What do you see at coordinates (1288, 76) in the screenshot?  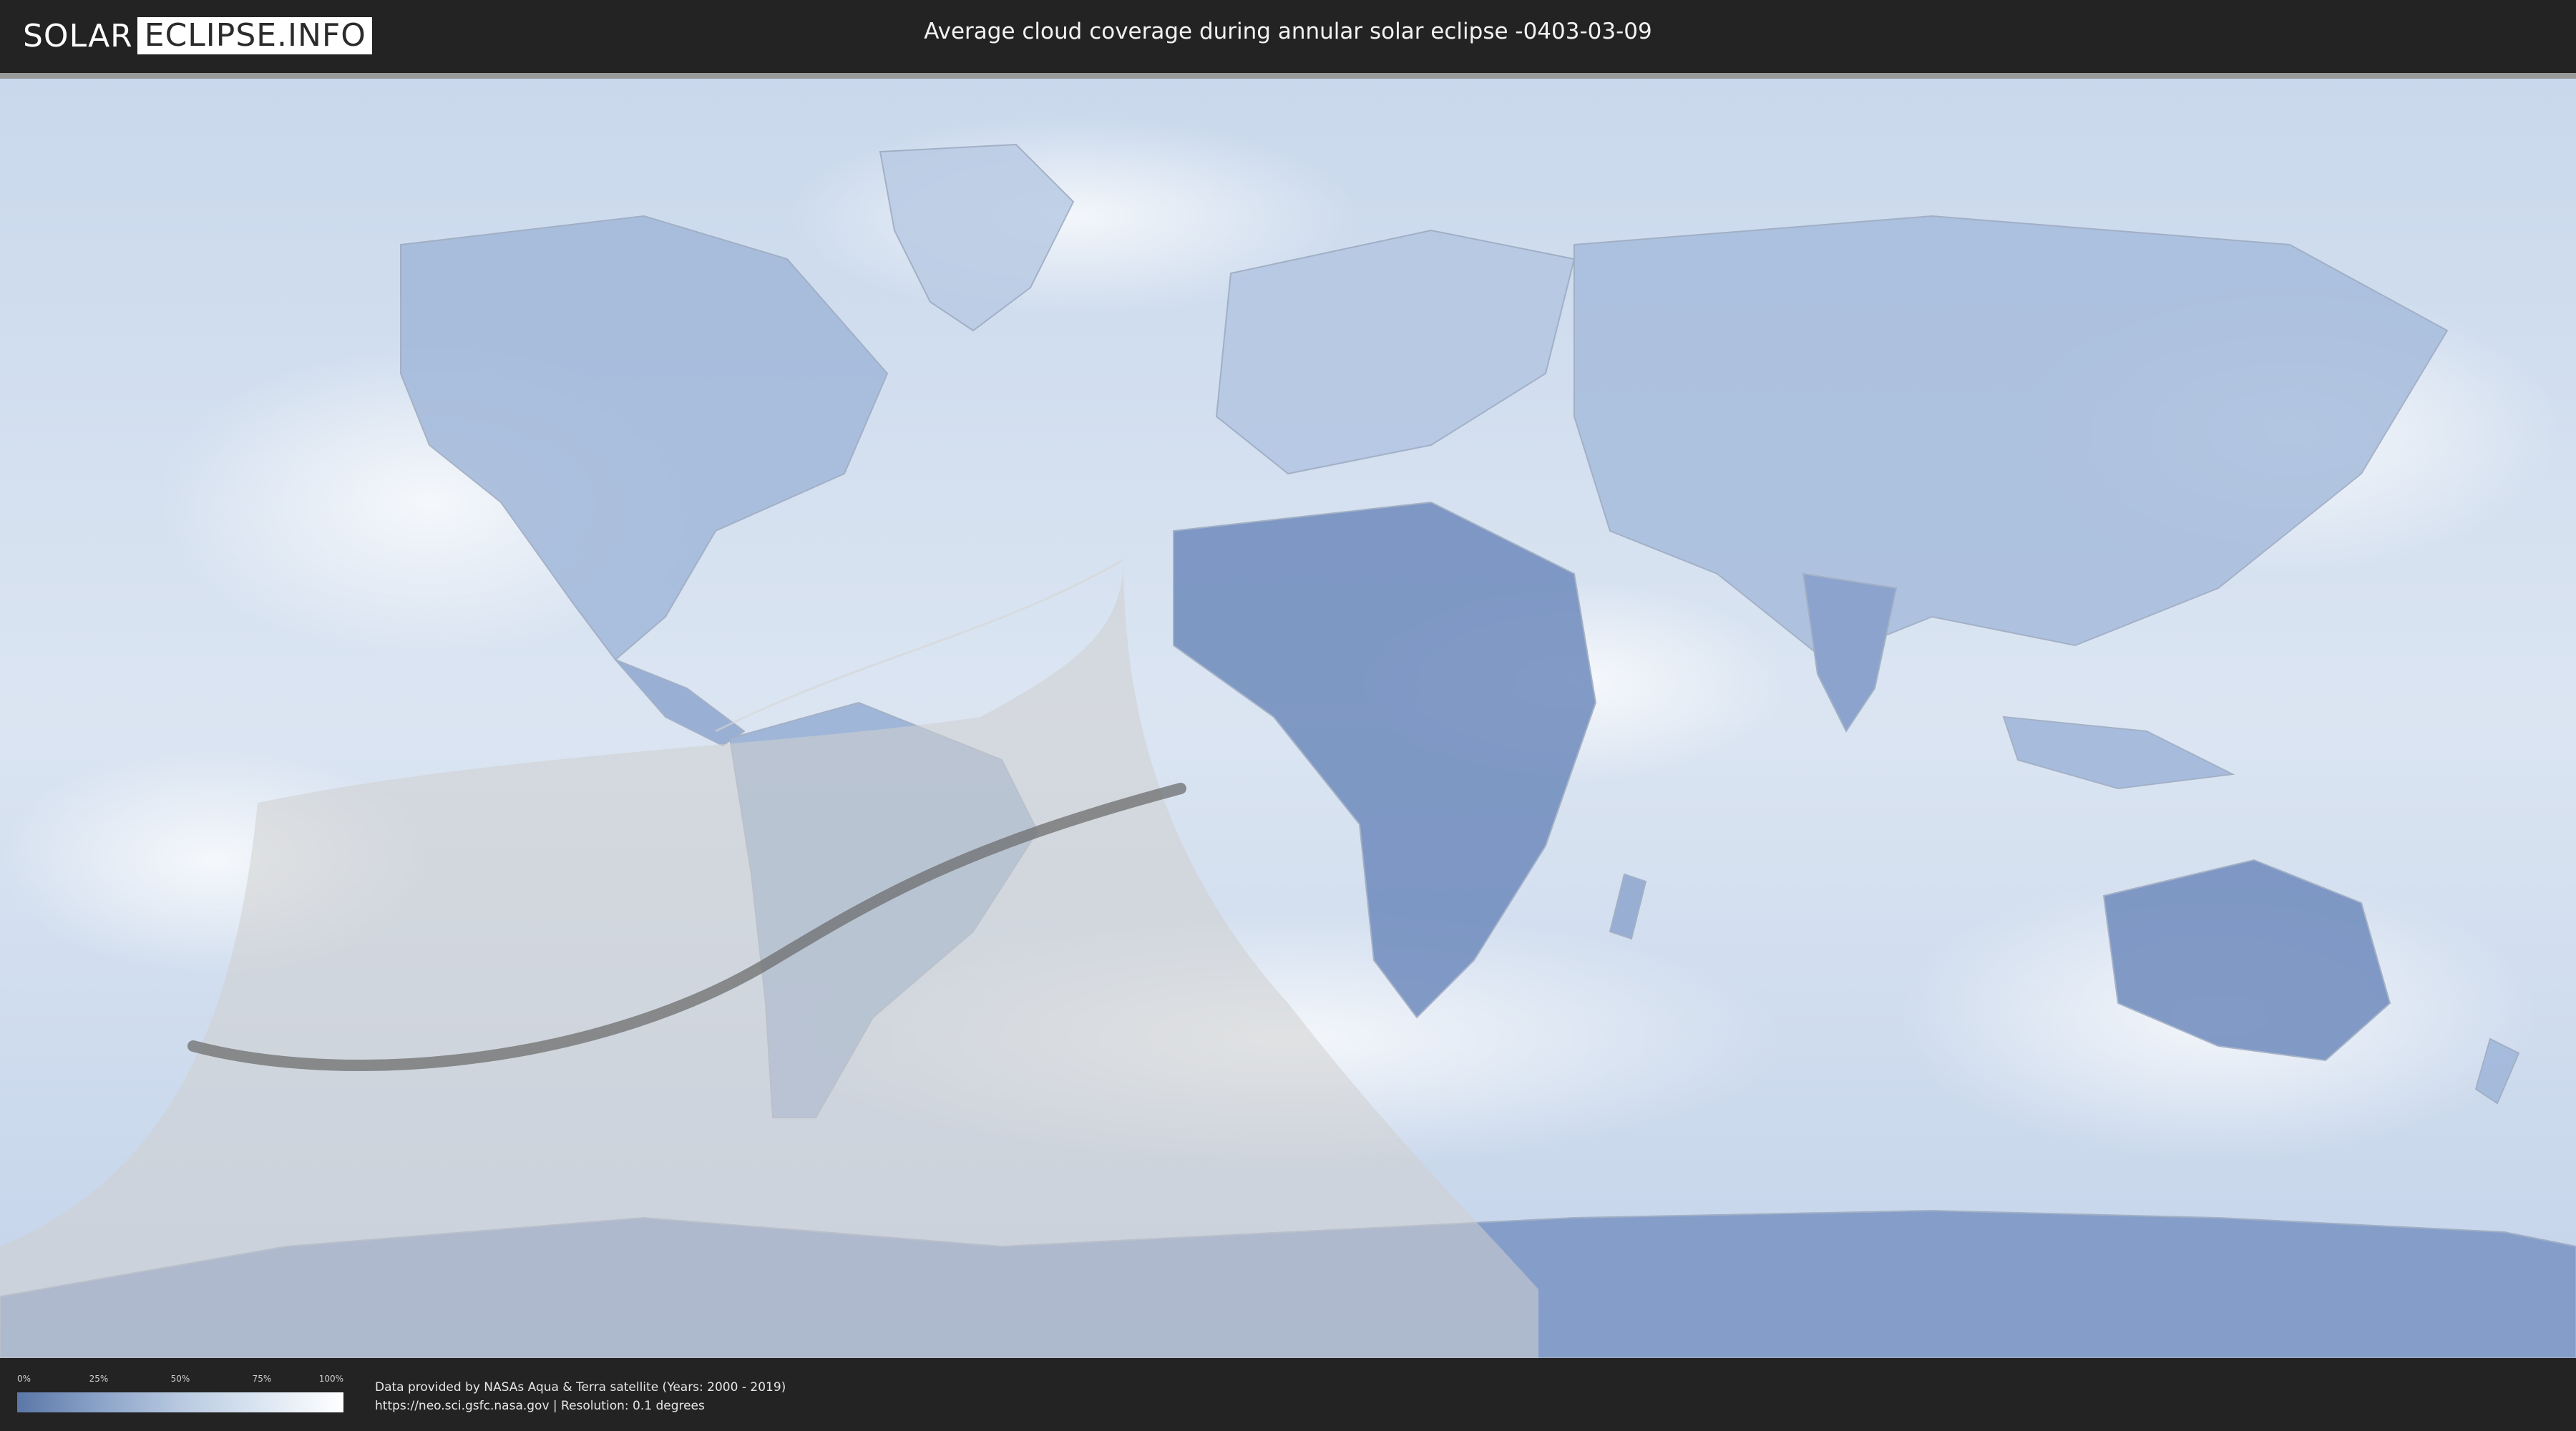 I see `map-top-edge` at bounding box center [1288, 76].